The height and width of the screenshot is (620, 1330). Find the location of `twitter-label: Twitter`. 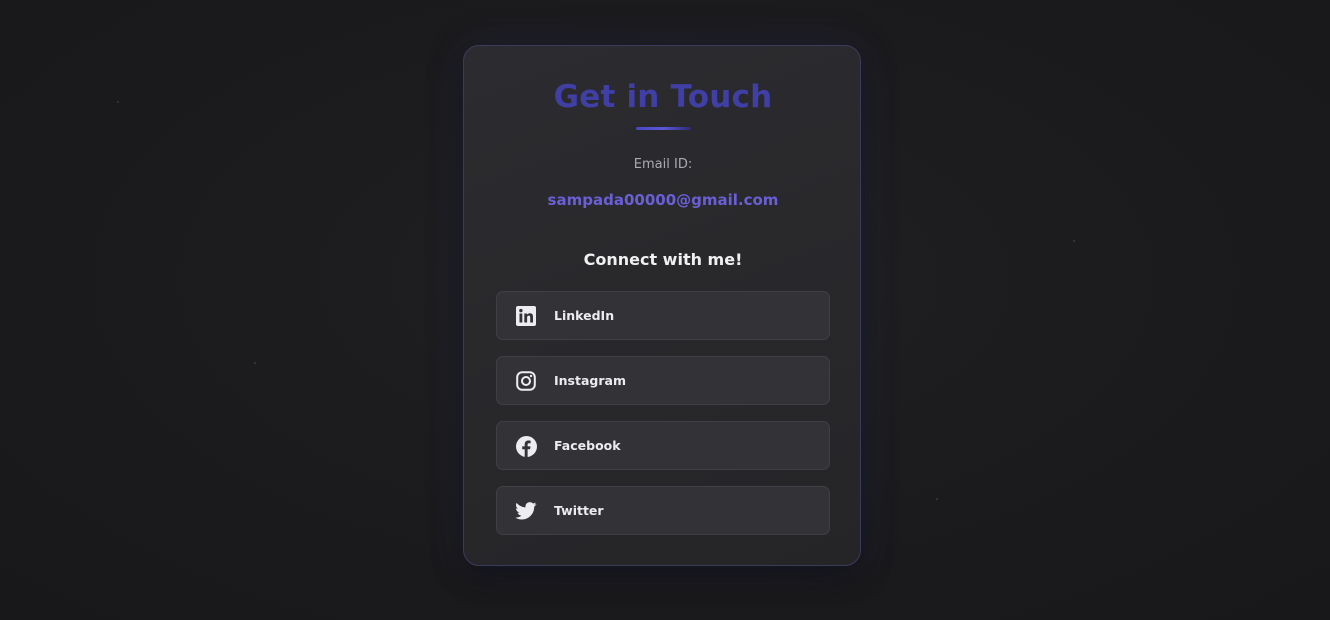

twitter-label: Twitter is located at coordinates (579, 510).